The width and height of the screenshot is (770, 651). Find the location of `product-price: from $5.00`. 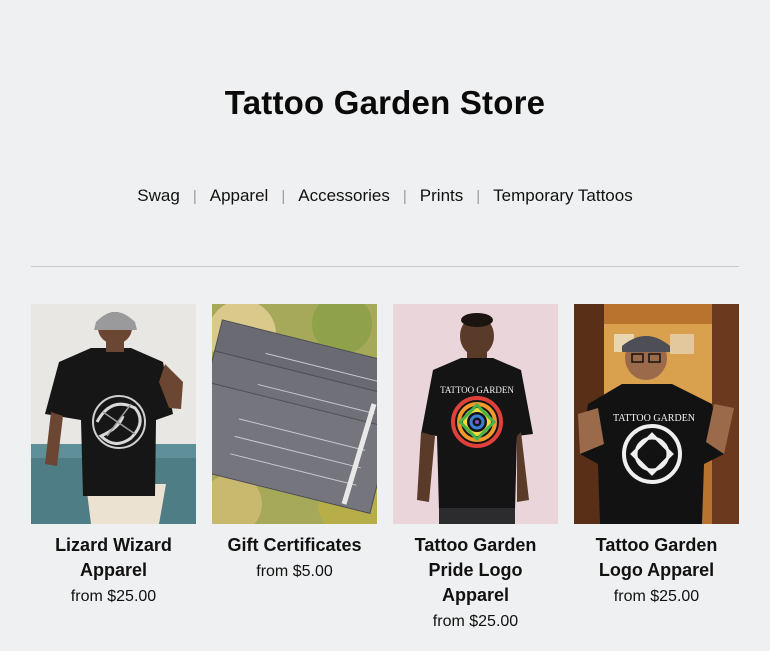

product-price: from $5.00 is located at coordinates (294, 571).